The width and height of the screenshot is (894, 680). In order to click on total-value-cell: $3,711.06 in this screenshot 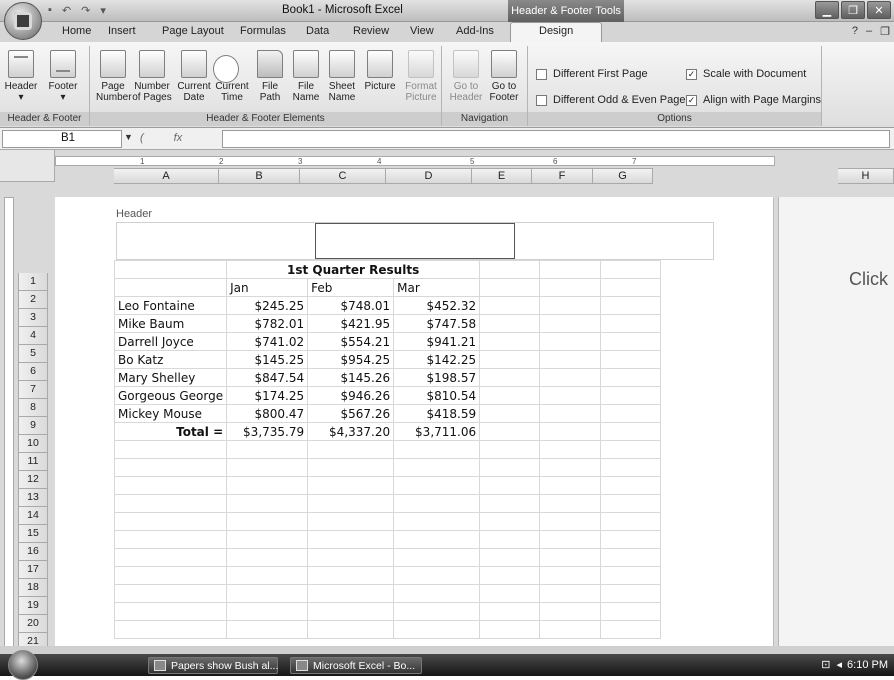, I will do `click(437, 431)`.